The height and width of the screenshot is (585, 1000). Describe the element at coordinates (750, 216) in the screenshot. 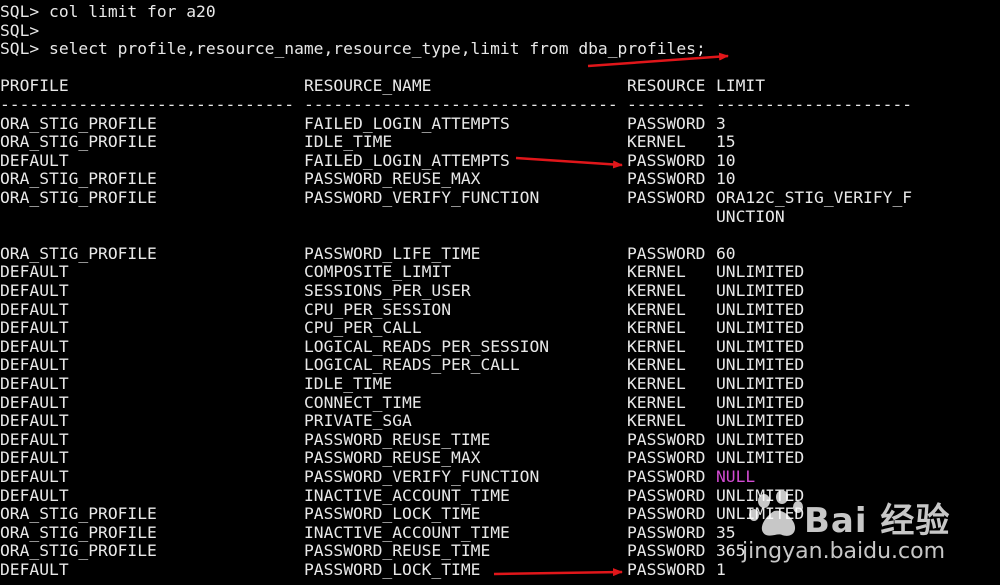

I see `cell-limit-wrap: UNCTION` at that location.